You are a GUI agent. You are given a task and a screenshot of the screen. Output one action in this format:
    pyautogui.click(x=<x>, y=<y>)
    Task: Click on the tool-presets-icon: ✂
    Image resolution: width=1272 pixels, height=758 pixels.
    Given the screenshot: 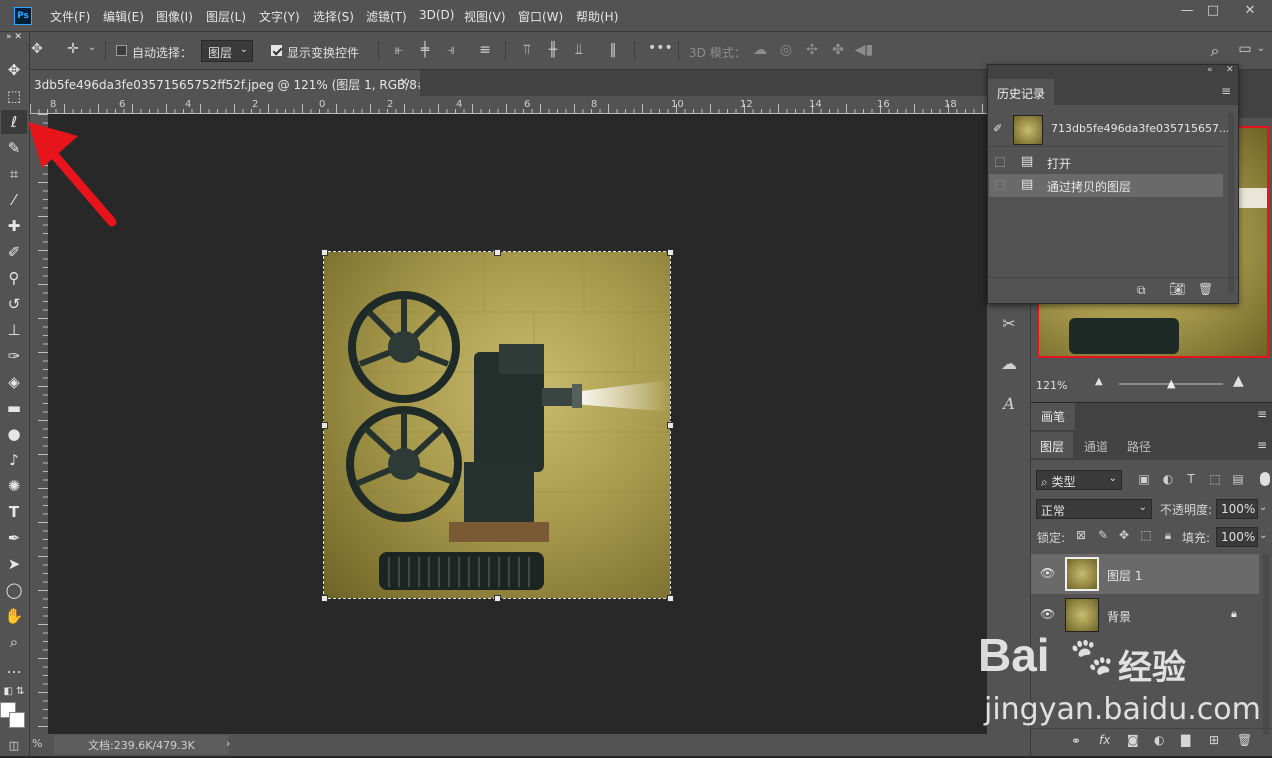 What is the action you would take?
    pyautogui.click(x=1009, y=323)
    